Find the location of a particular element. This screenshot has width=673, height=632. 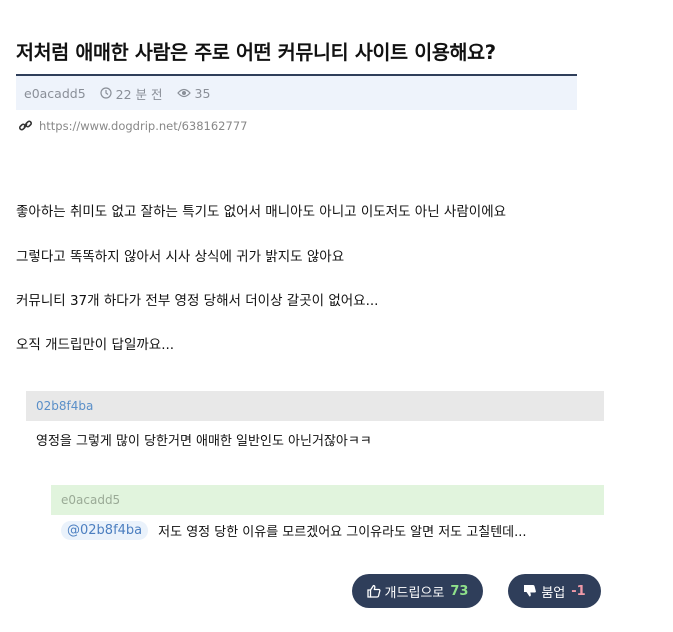

reply-author-name: e0acadd5 is located at coordinates (90, 500).